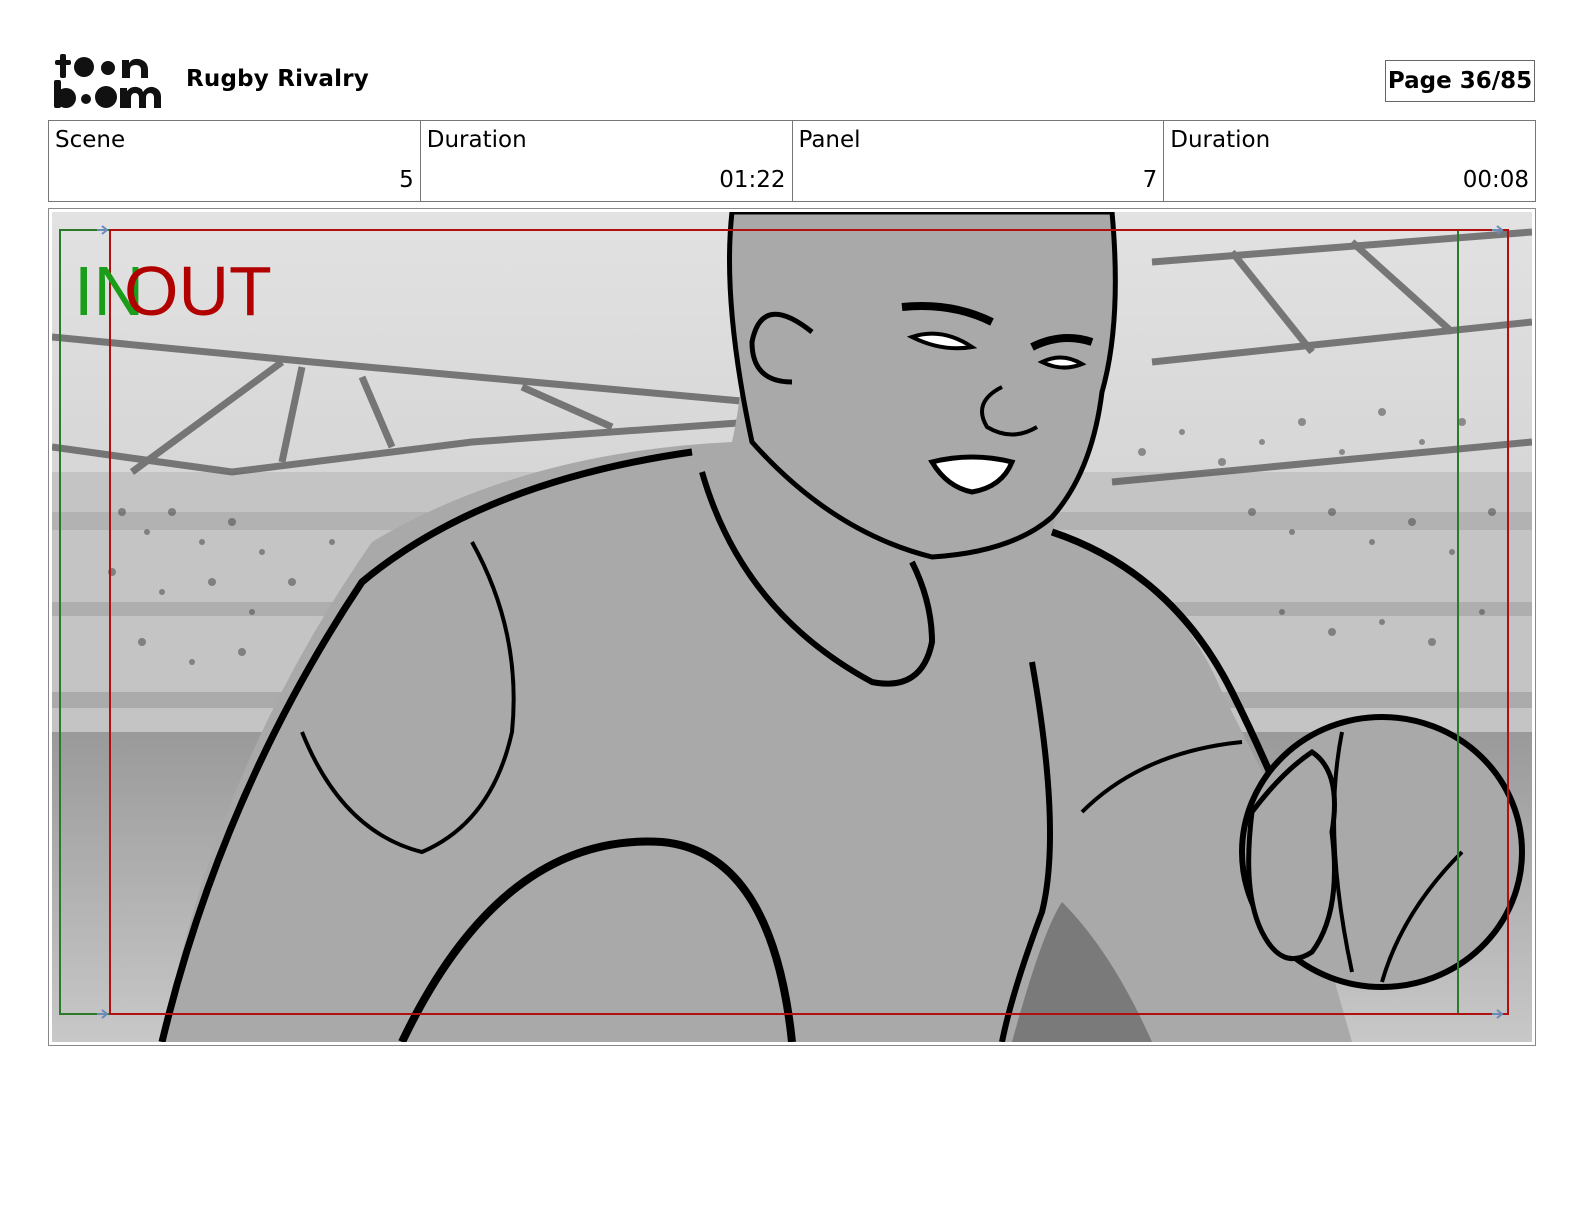 The image size is (1584, 1224). What do you see at coordinates (979, 161) in the screenshot?
I see `panel-cell: Panel 7` at bounding box center [979, 161].